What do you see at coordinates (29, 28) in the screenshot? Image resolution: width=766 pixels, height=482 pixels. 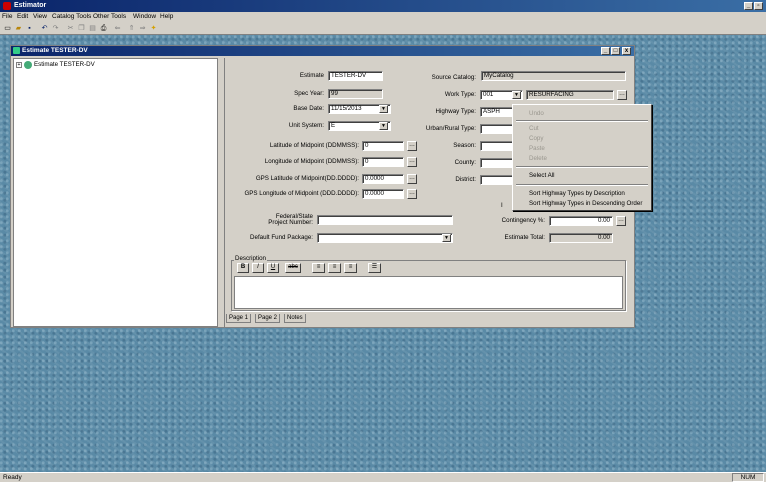 I see `save-icon: ▪` at bounding box center [29, 28].